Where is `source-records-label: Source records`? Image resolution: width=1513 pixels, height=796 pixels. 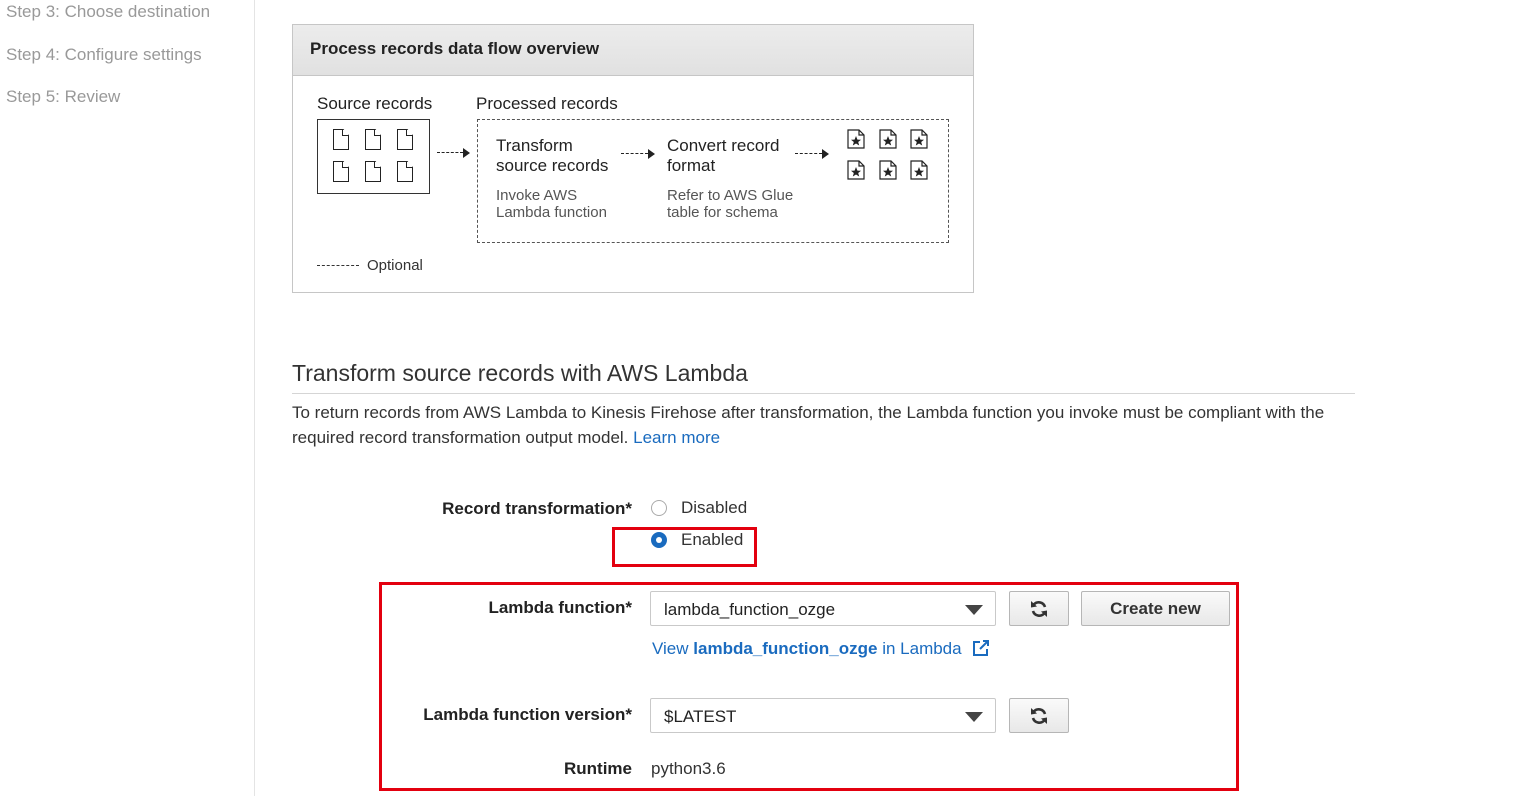 source-records-label: Source records is located at coordinates (375, 103).